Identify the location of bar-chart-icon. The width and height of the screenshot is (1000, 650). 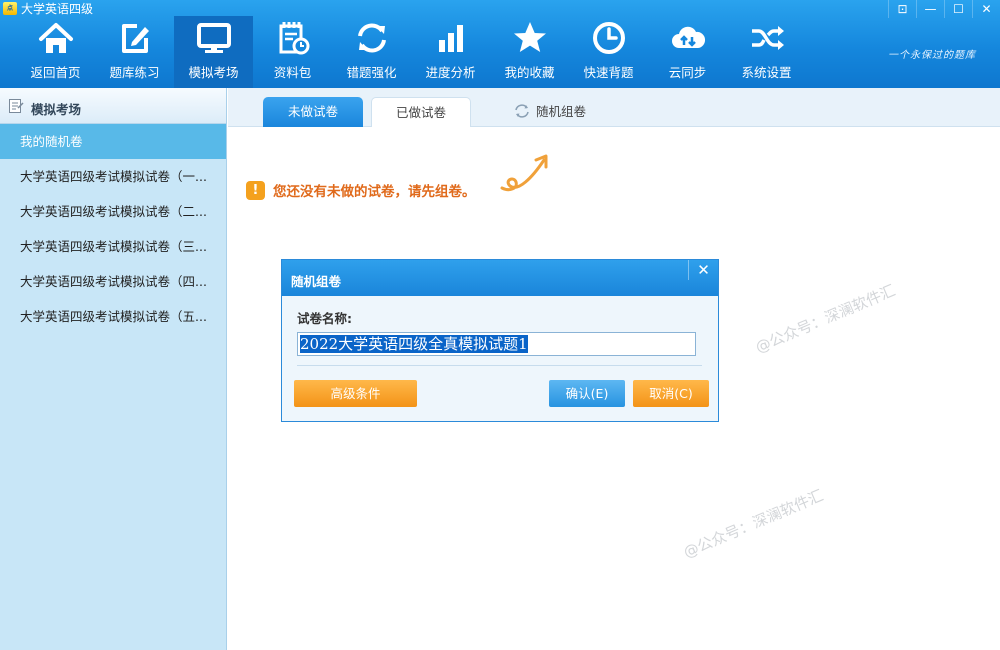
(451, 38).